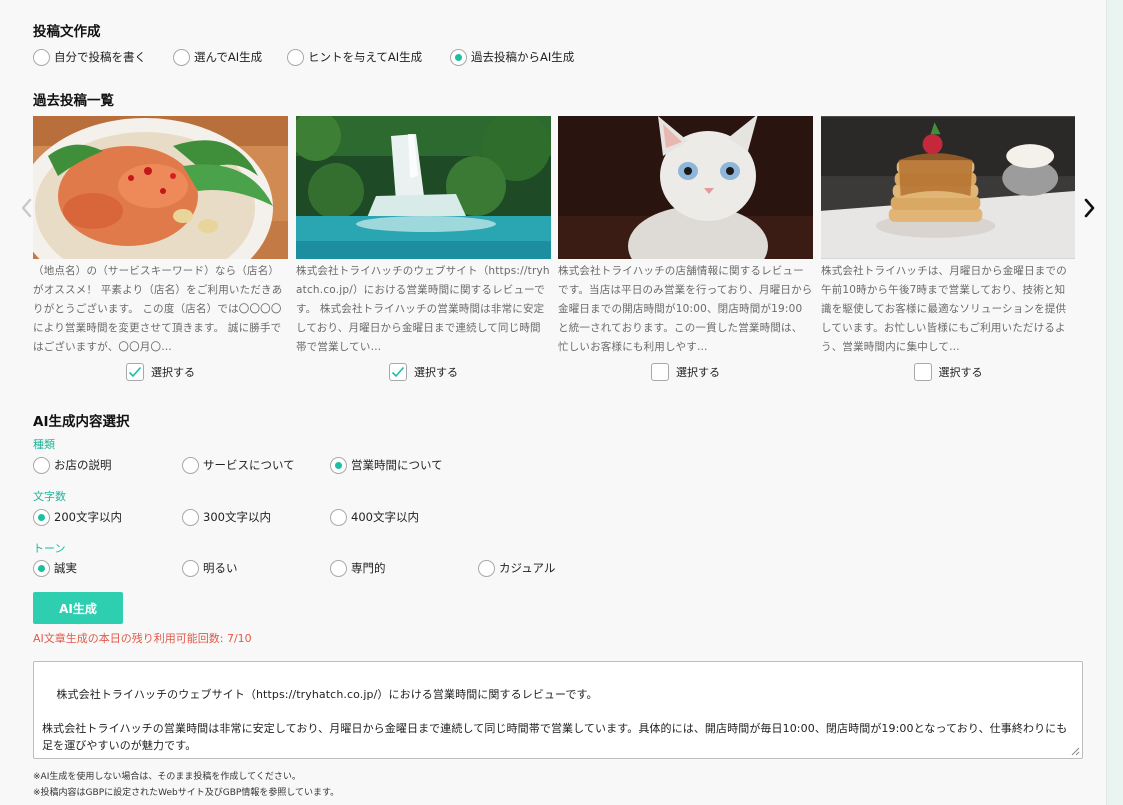 The height and width of the screenshot is (805, 1123). I want to click on radio-label: お店の説明, so click(83, 465).